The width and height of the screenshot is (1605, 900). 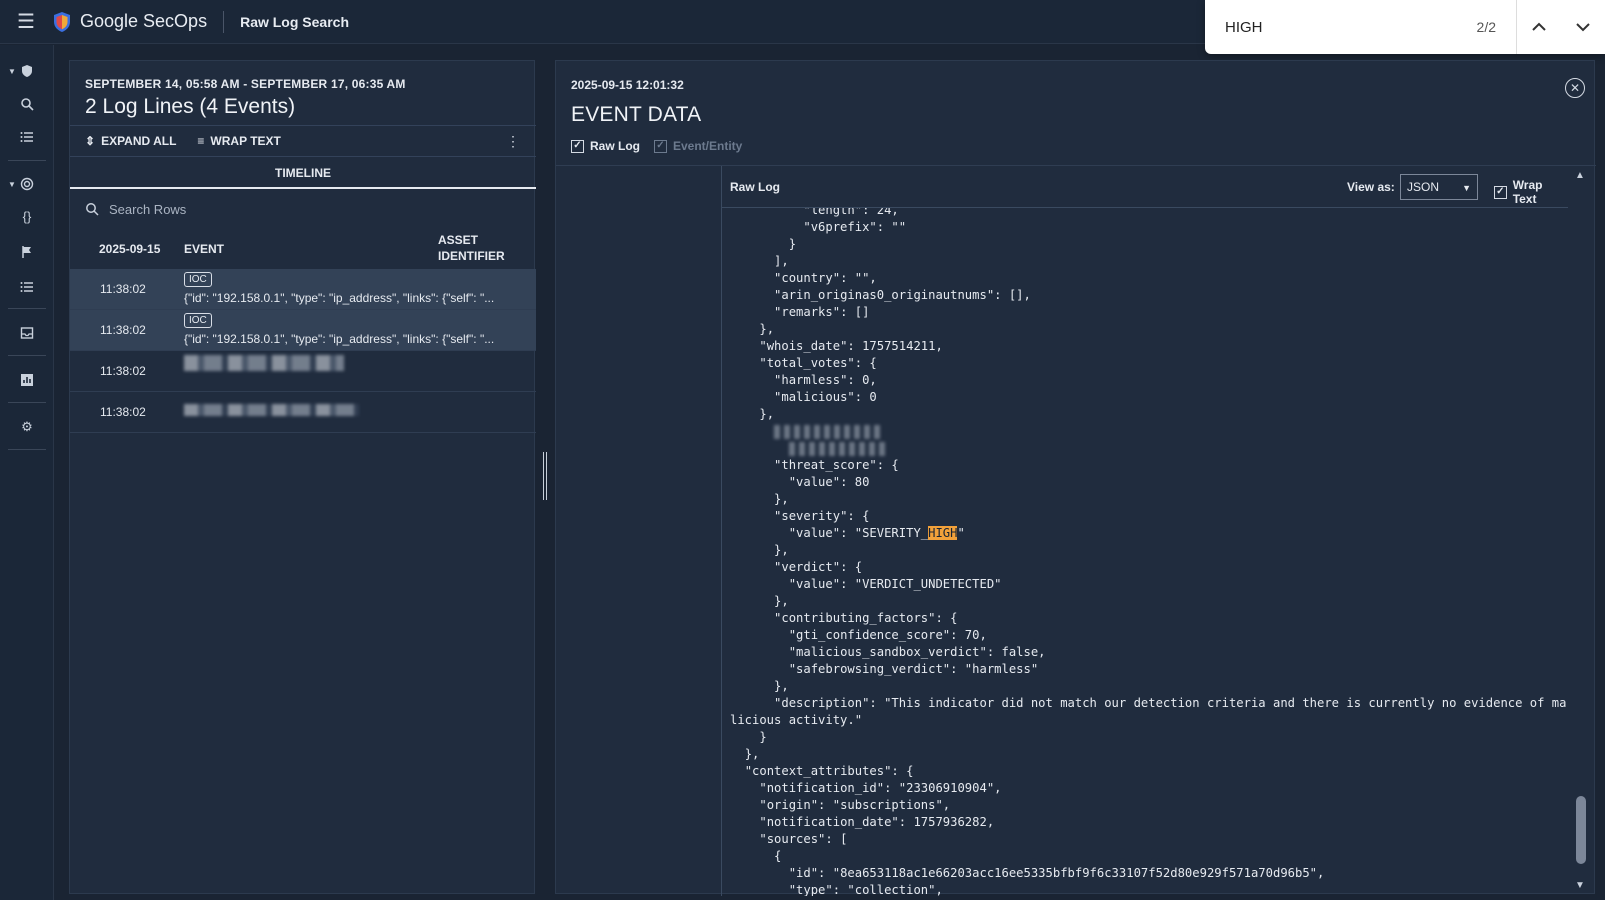 I want to click on dropdown-caret-icon: ▼, so click(x=1466, y=188).